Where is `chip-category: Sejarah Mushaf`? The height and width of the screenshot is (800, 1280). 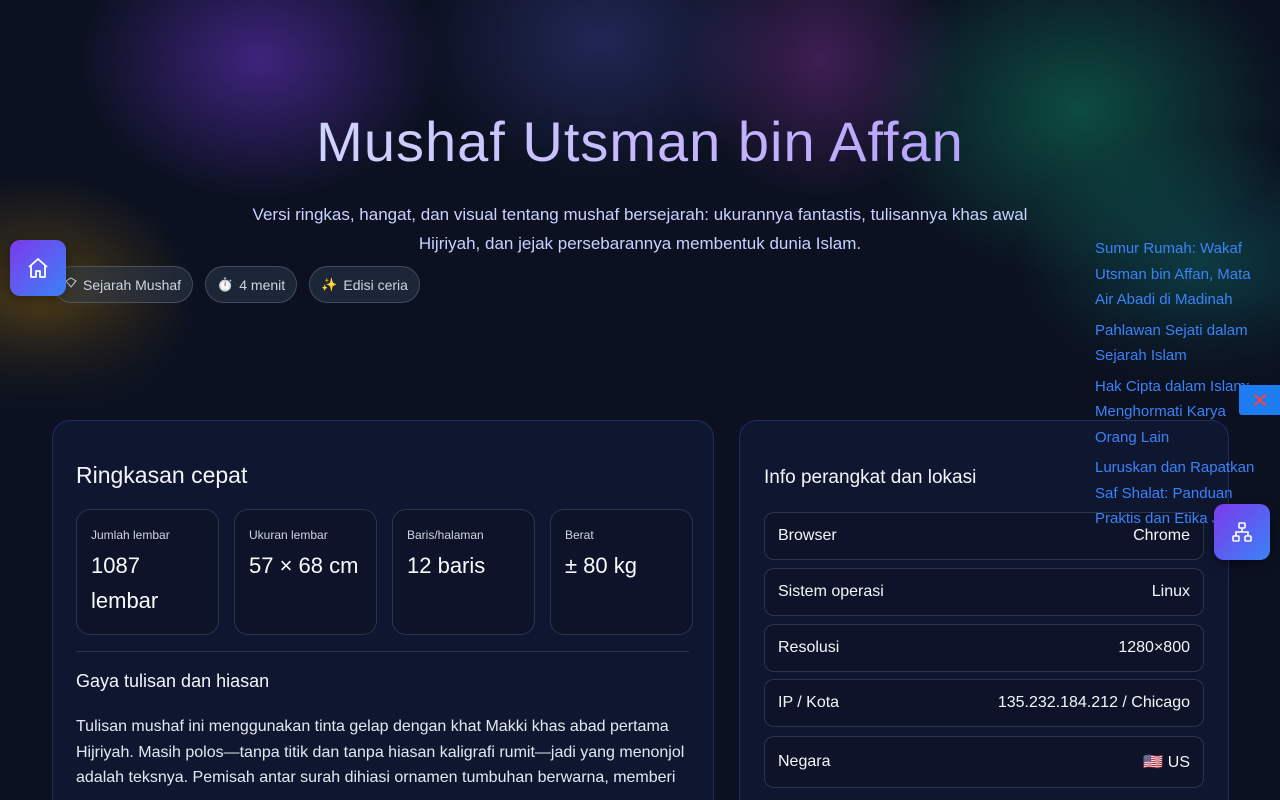 chip-category: Sejarah Mushaf is located at coordinates (123, 284).